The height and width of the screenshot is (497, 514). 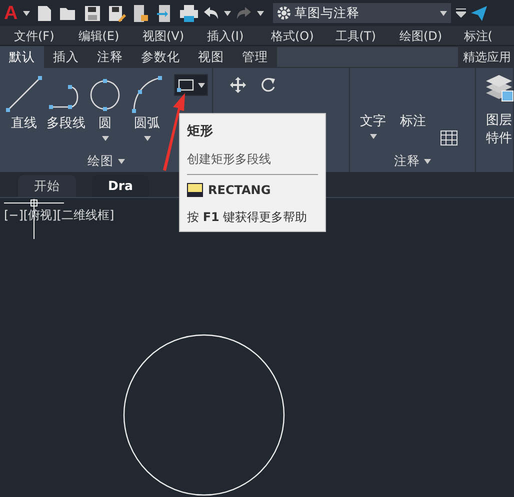 I want to click on help-text: 按 F1 键获得更多帮助, so click(x=247, y=217).